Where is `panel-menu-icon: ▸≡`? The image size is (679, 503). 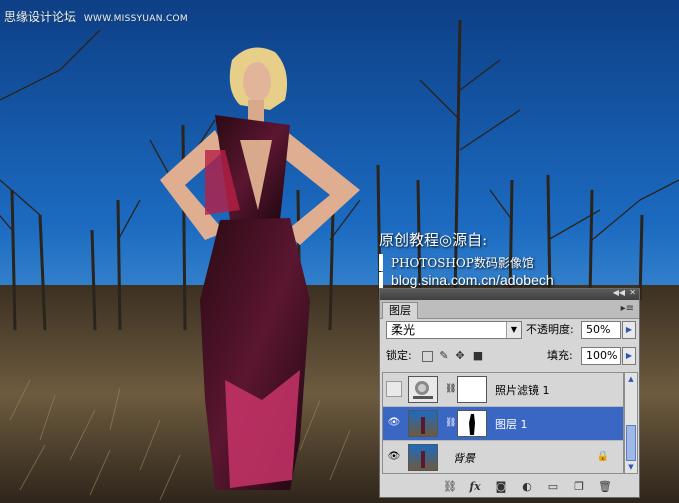
panel-menu-icon: ▸≡ is located at coordinates (627, 308).